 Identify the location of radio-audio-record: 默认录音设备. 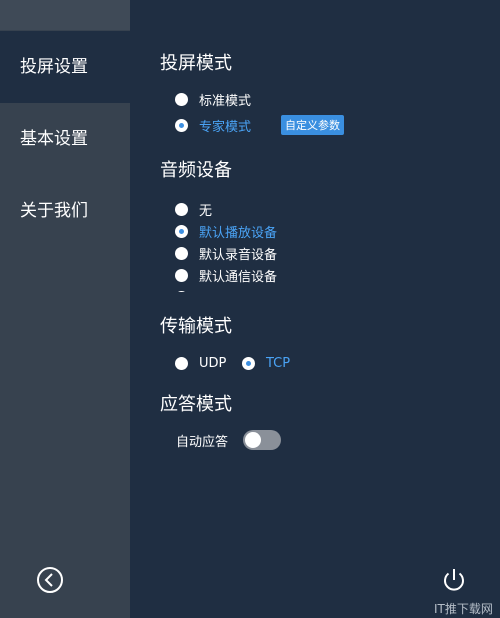
(226, 253).